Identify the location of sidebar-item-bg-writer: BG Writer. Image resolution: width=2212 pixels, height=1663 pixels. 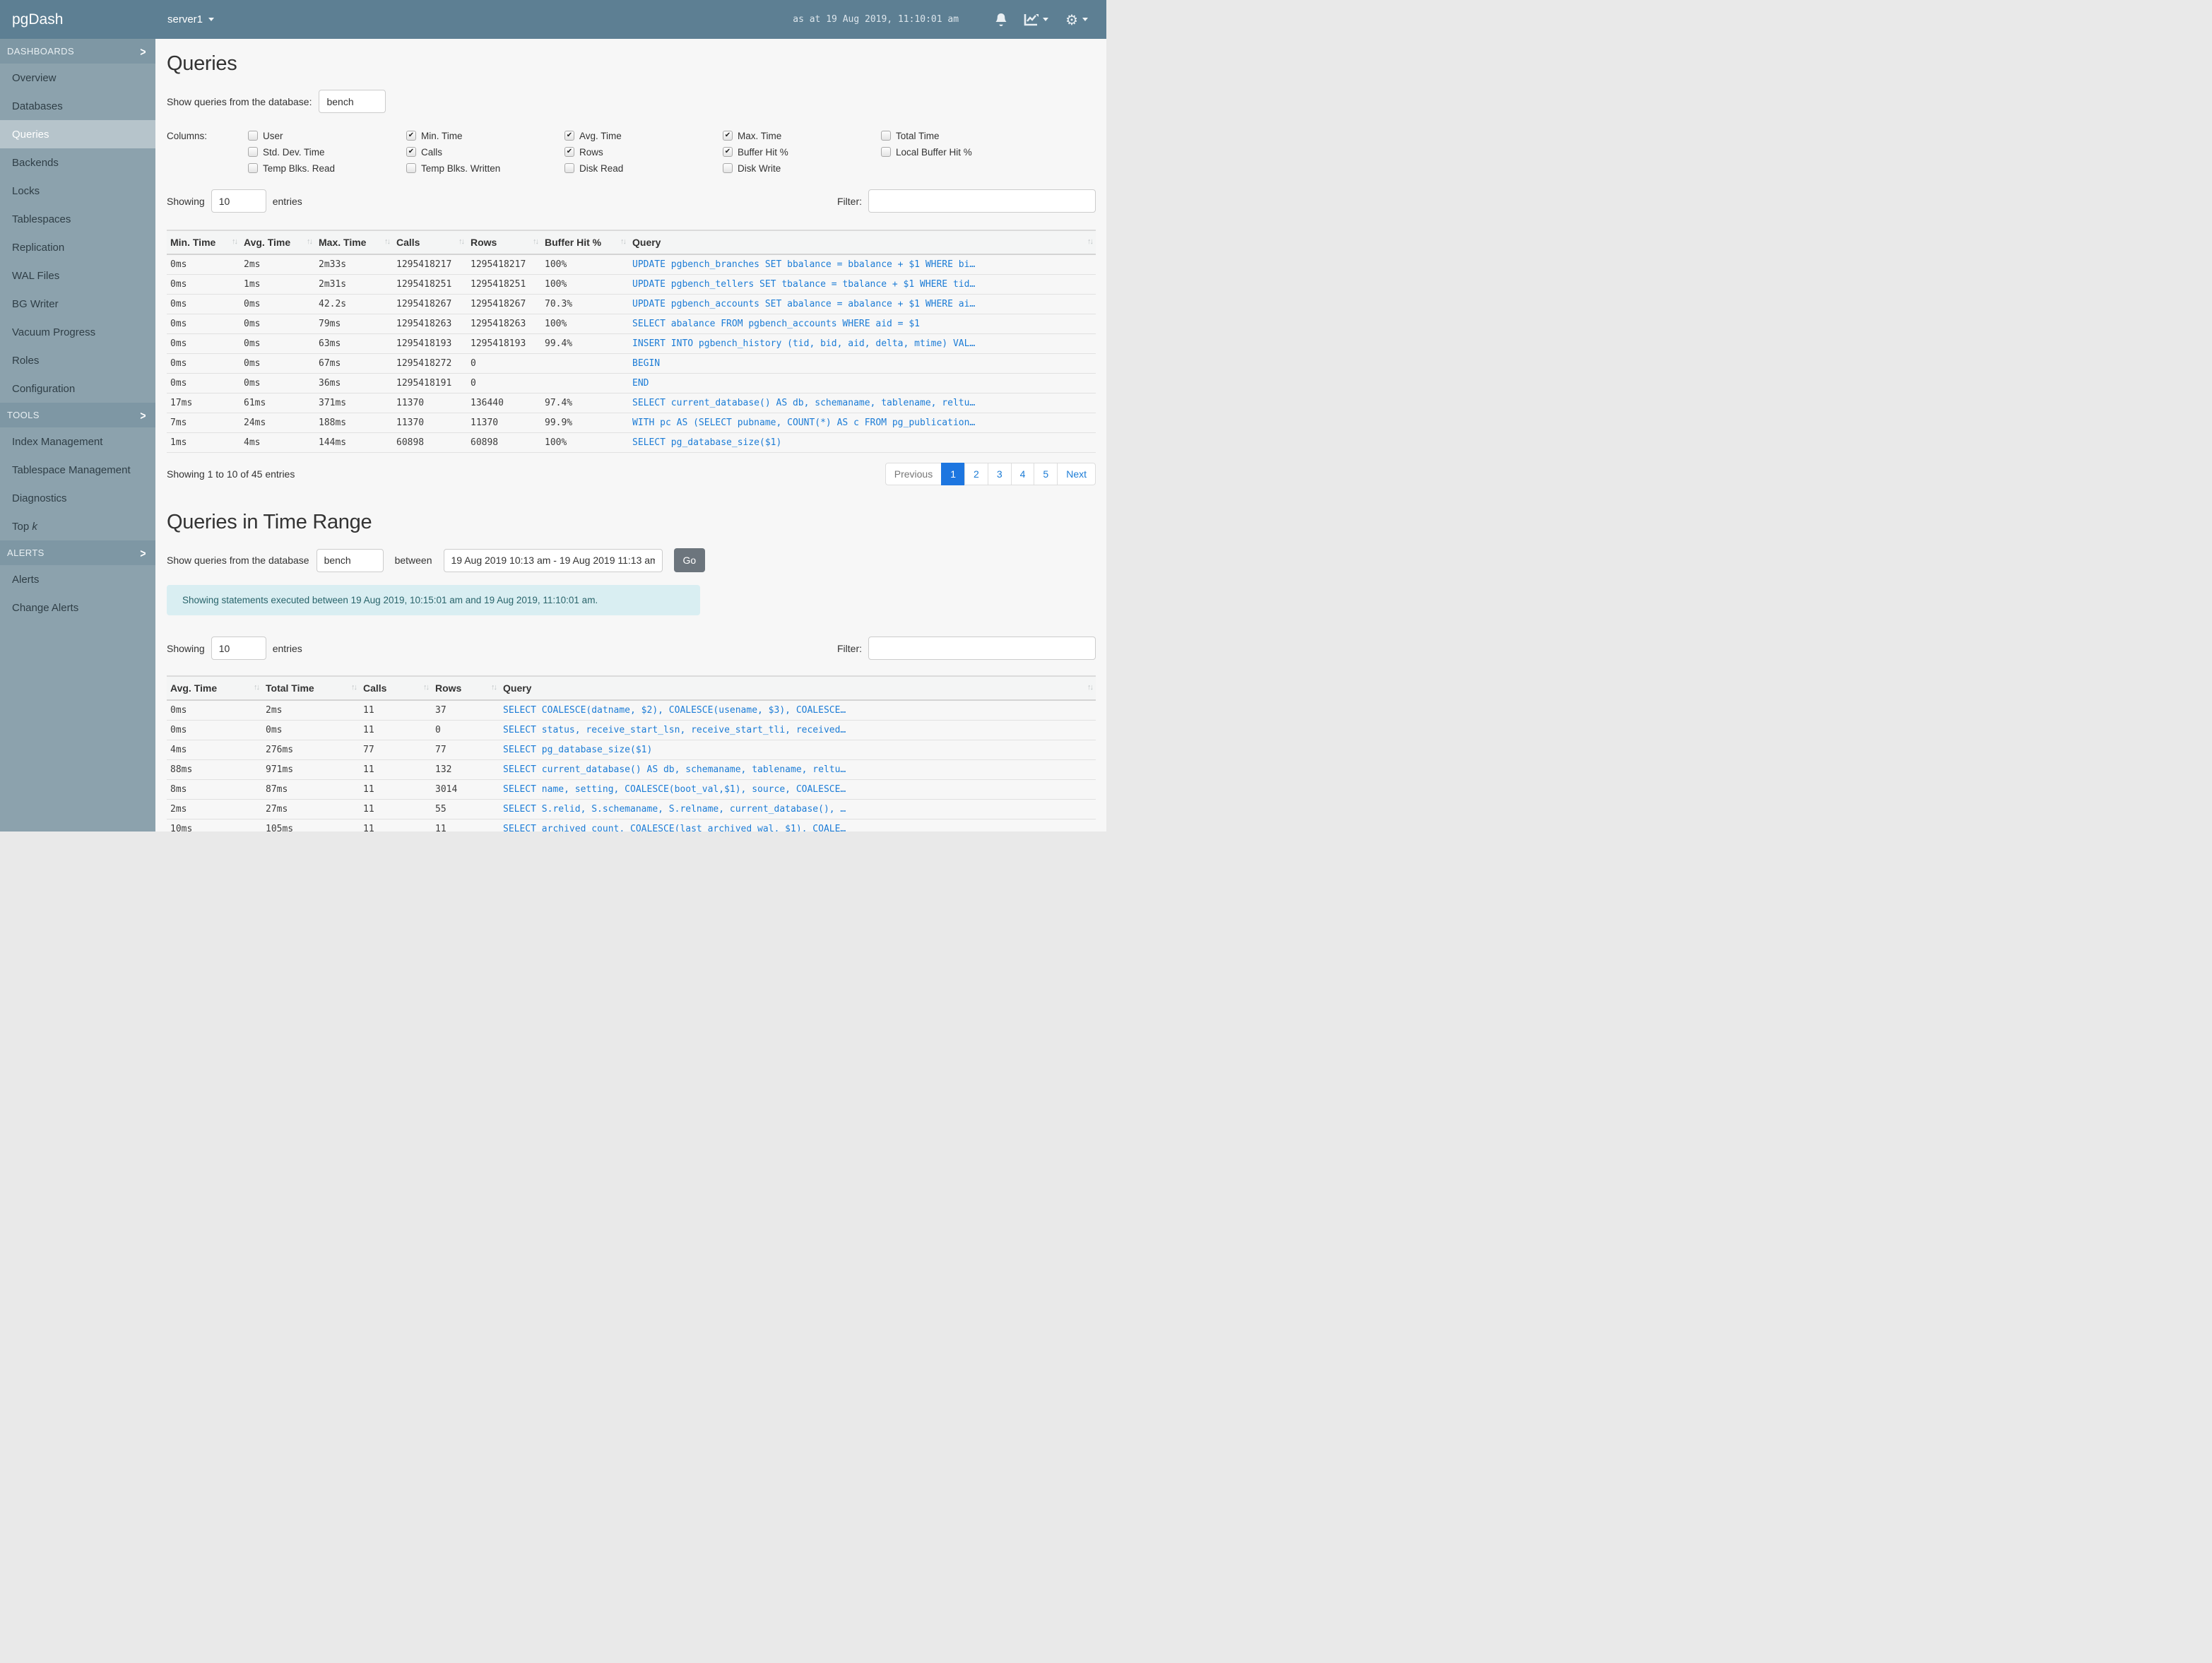
(77, 304).